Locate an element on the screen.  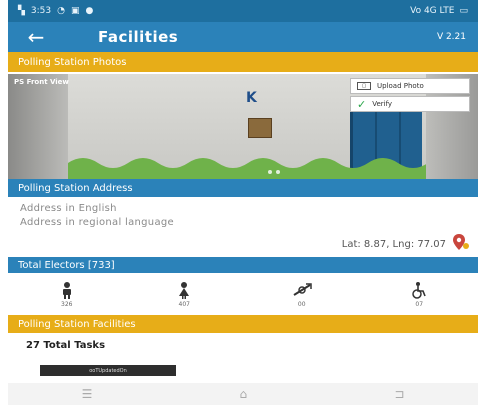
elector-count: 00 is located at coordinates (301, 304).